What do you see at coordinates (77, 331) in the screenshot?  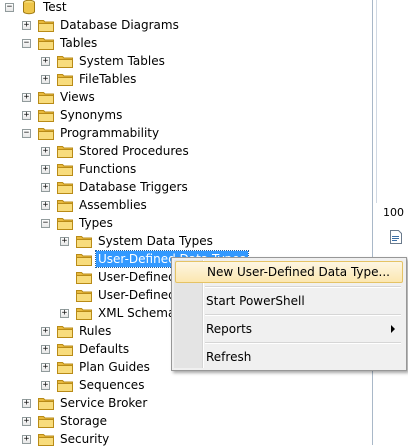 I see `tree-node-rules: + Rules` at bounding box center [77, 331].